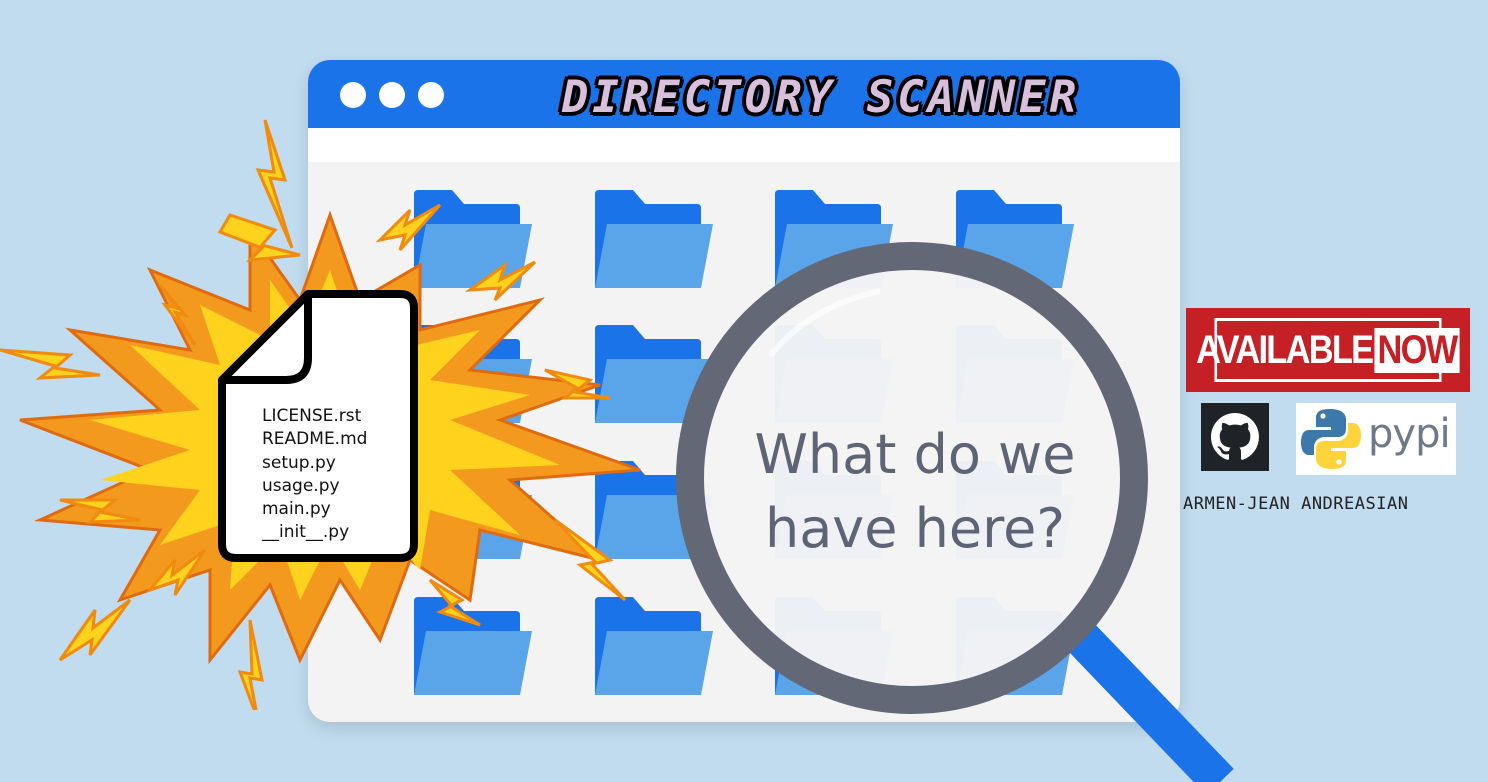  Describe the element at coordinates (914, 528) in the screenshot. I see `caption-line: have here?` at that location.